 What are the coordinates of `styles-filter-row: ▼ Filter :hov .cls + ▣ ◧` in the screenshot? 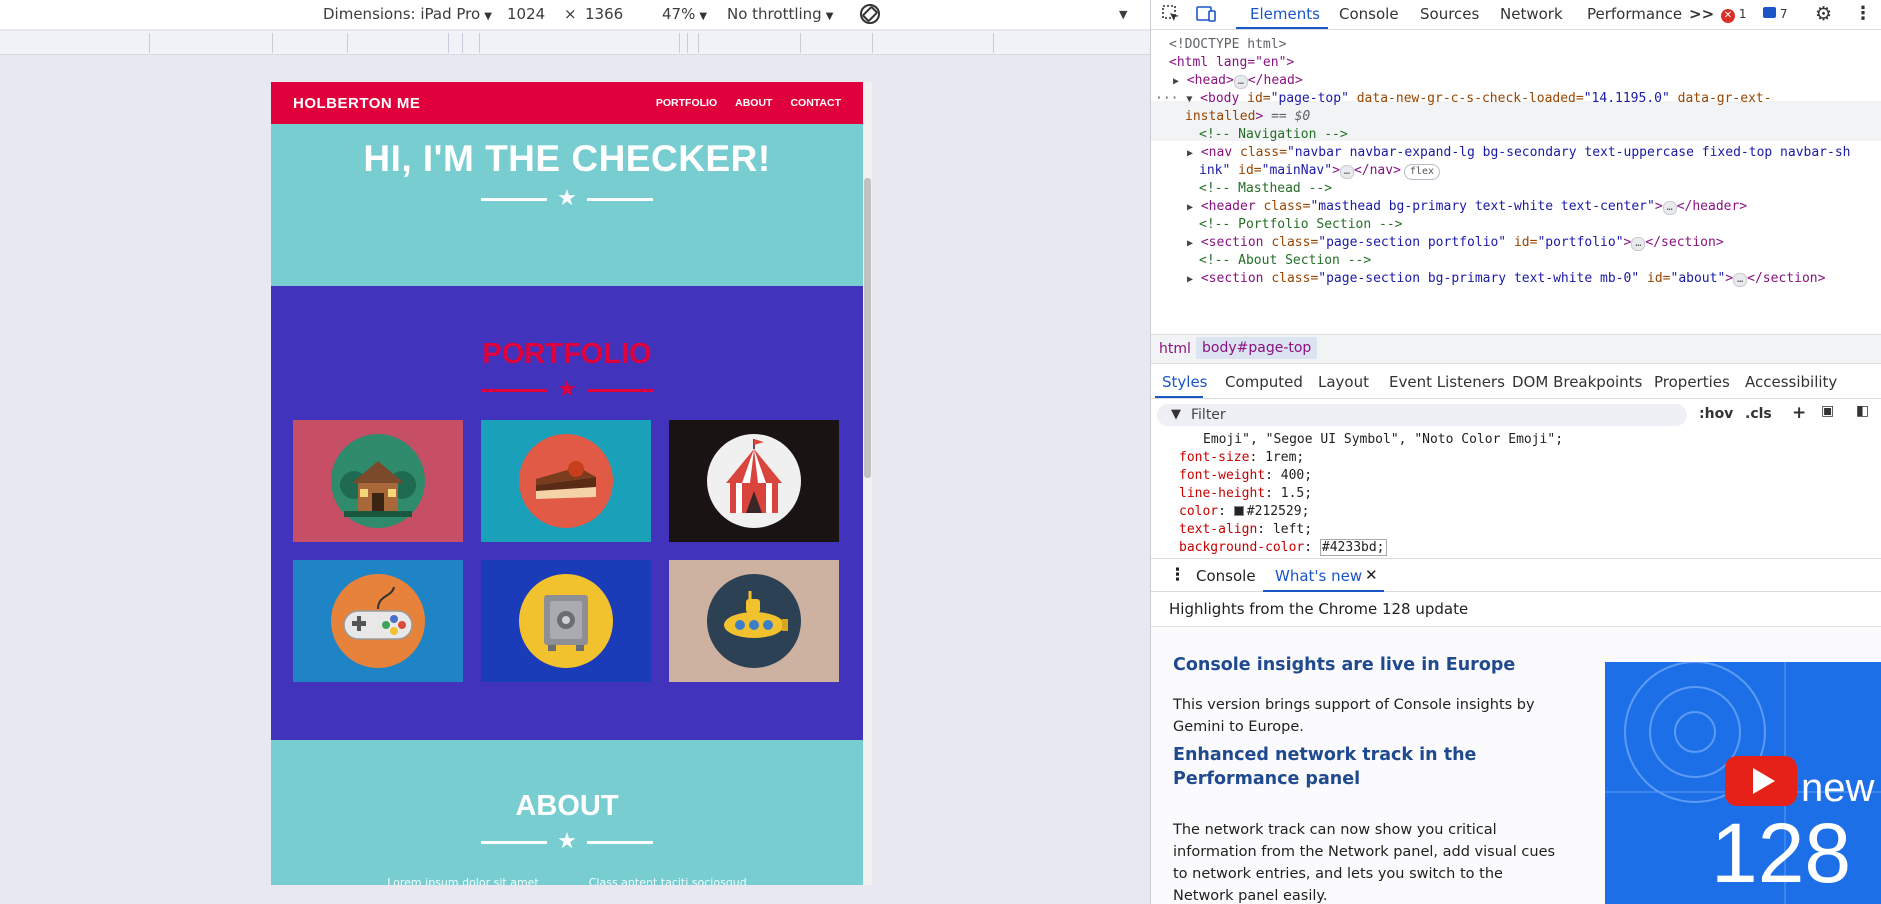 It's located at (1516, 415).